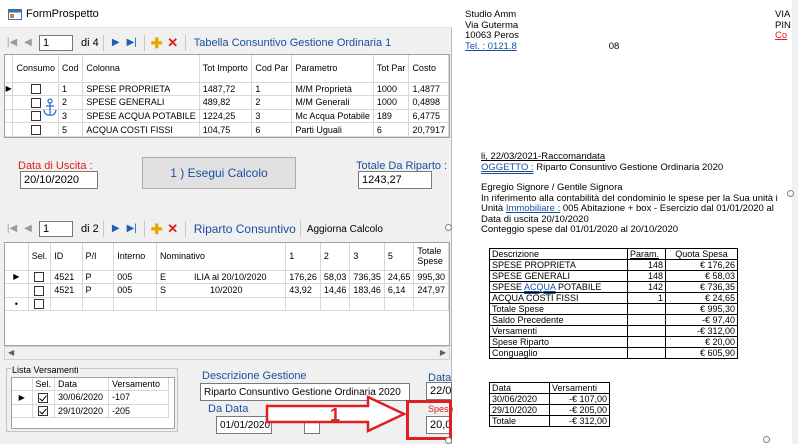 The width and height of the screenshot is (798, 444). Describe the element at coordinates (613, 331) in the screenshot. I see `table-row: Versamenti -€ 312,00` at that location.